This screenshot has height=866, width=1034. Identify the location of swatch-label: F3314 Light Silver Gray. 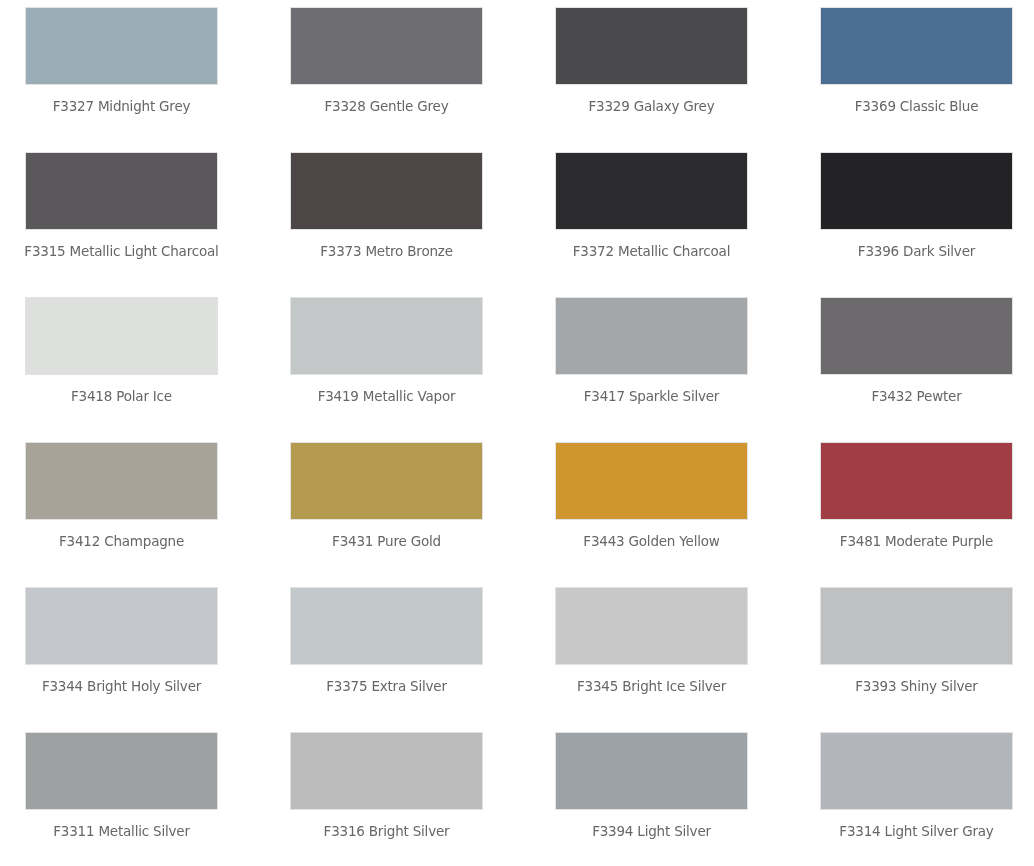
(916, 831).